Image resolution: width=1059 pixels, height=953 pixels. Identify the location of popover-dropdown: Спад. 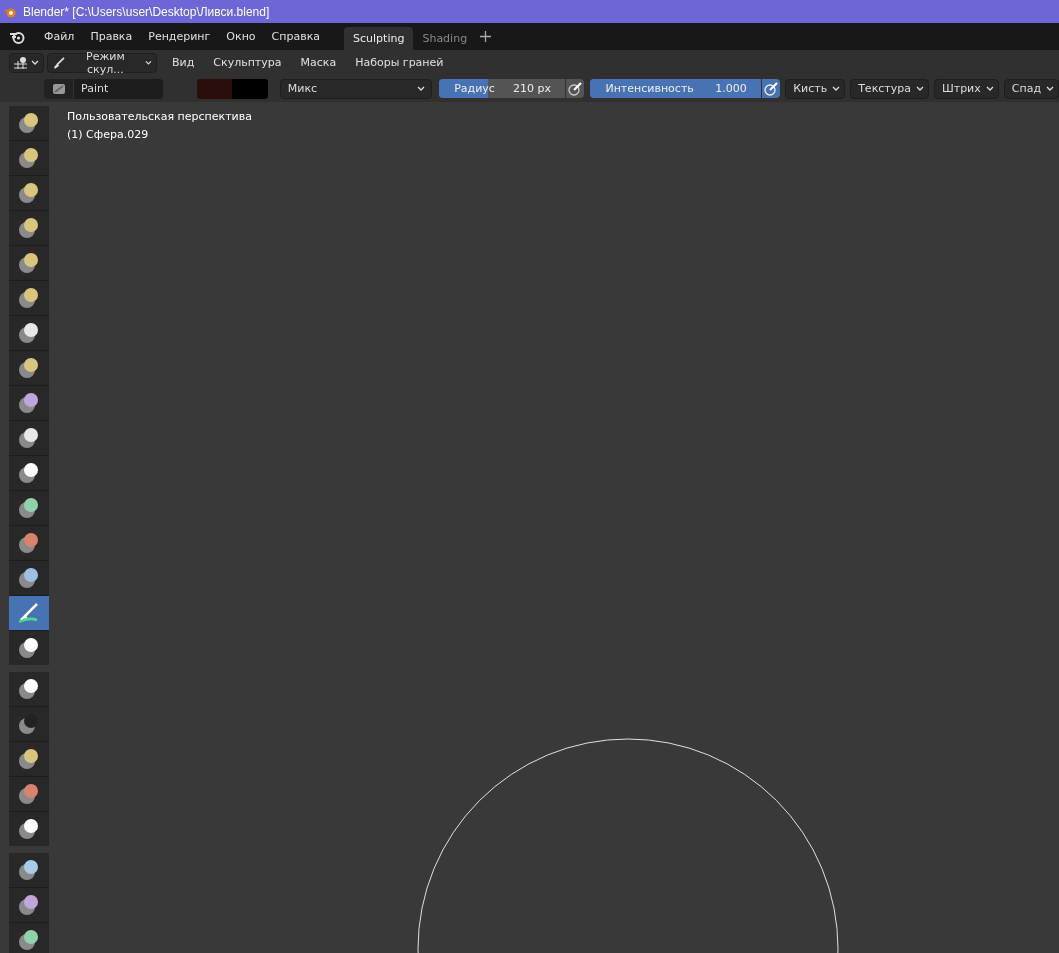
(1031, 88).